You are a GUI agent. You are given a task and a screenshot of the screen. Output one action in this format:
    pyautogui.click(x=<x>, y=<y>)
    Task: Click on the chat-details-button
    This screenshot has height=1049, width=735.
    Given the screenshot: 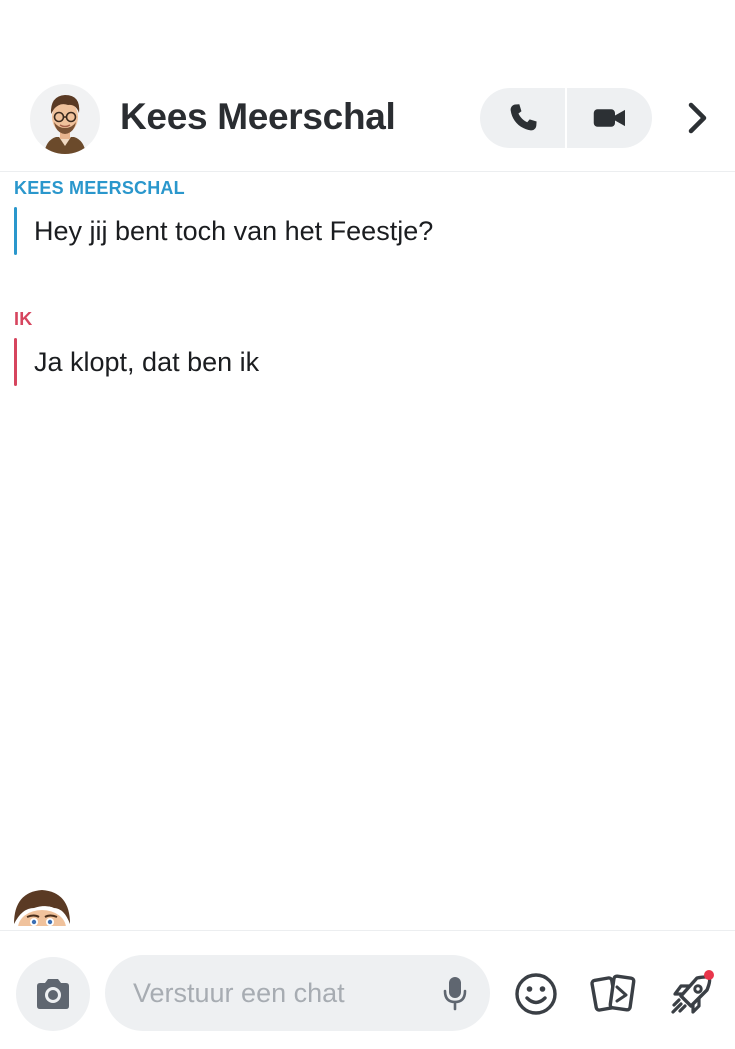 What is the action you would take?
    pyautogui.click(x=698, y=118)
    